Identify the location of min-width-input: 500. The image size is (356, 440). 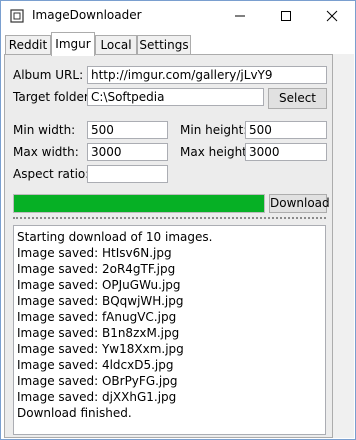
(127, 130).